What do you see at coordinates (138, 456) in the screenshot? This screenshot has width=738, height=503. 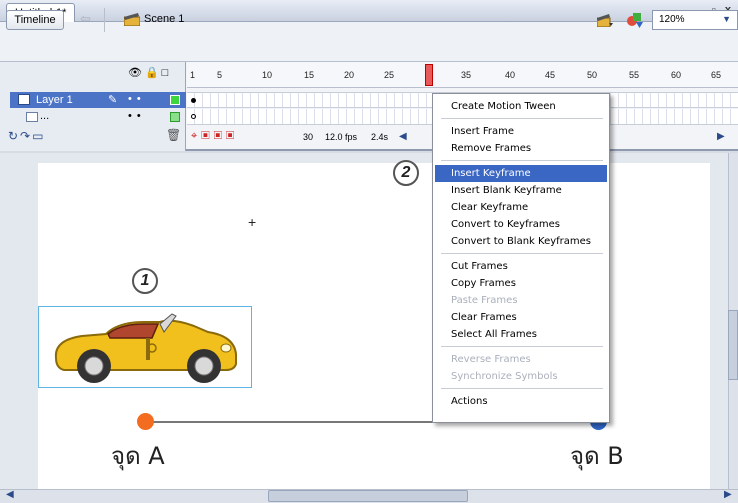 I see `point-a-label: จุด A` at bounding box center [138, 456].